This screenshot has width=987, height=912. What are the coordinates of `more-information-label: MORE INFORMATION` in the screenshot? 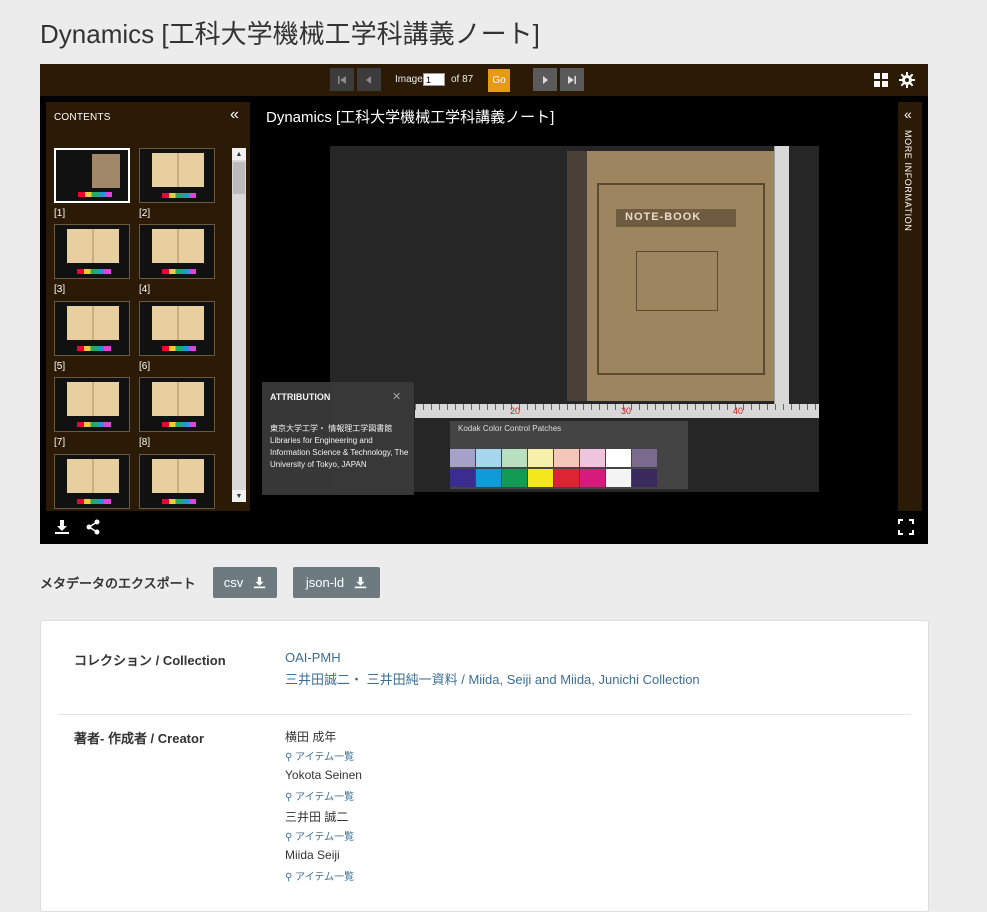 It's located at (908, 181).